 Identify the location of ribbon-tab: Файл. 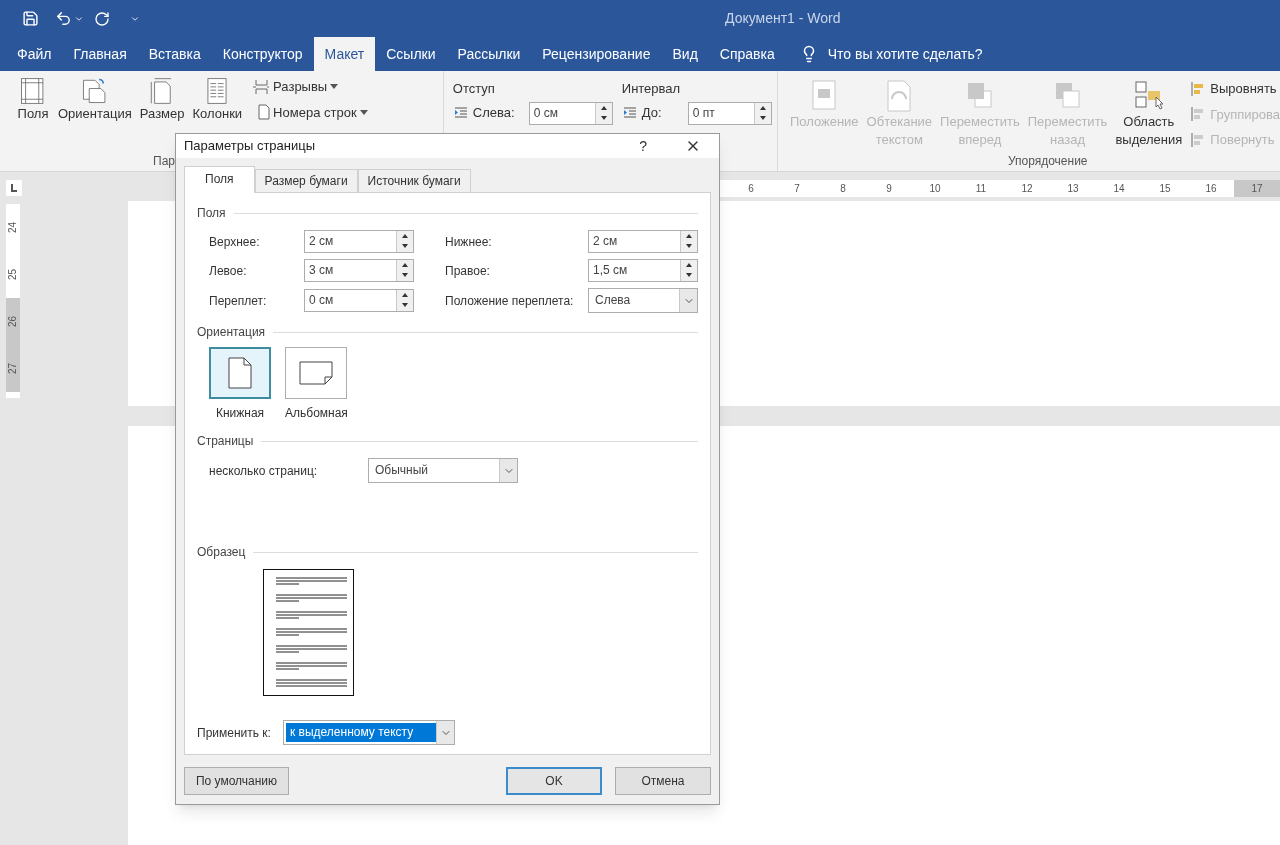
(34, 54).